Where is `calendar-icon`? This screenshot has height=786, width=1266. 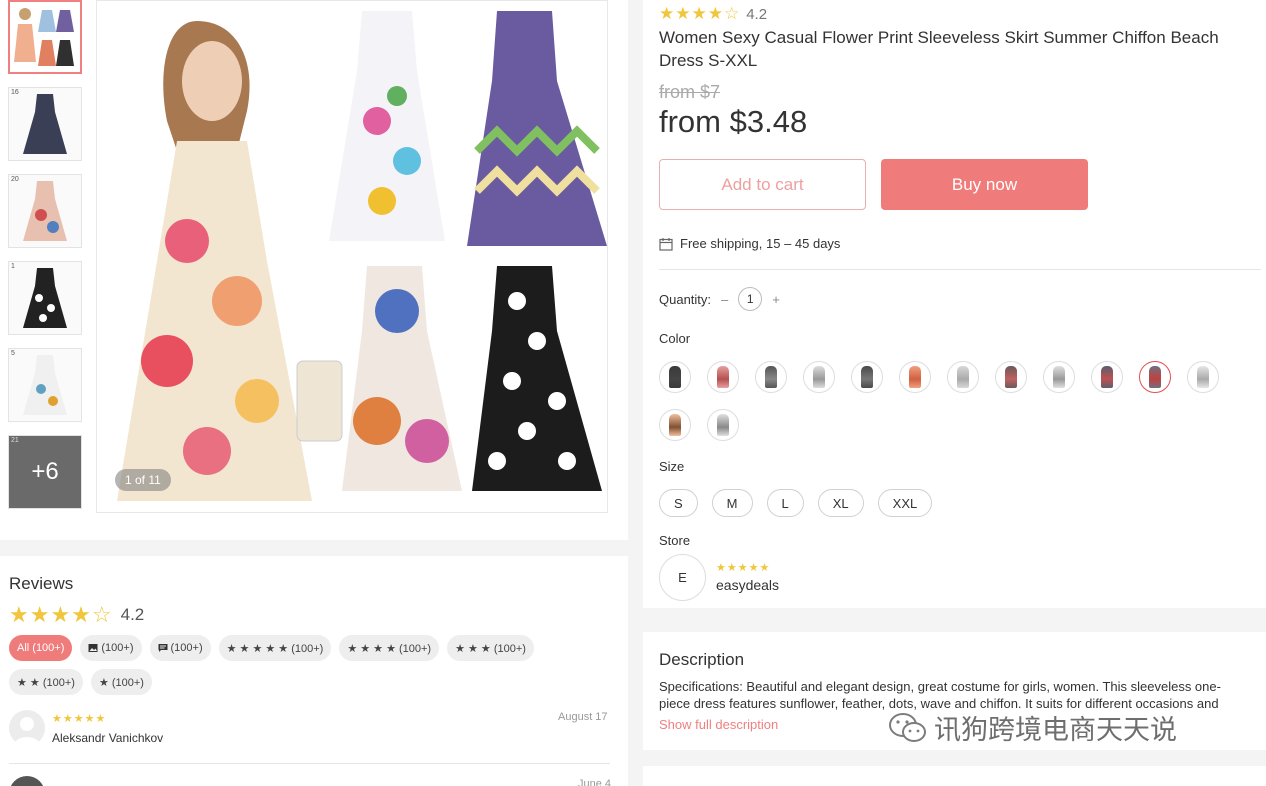
calendar-icon is located at coordinates (666, 244).